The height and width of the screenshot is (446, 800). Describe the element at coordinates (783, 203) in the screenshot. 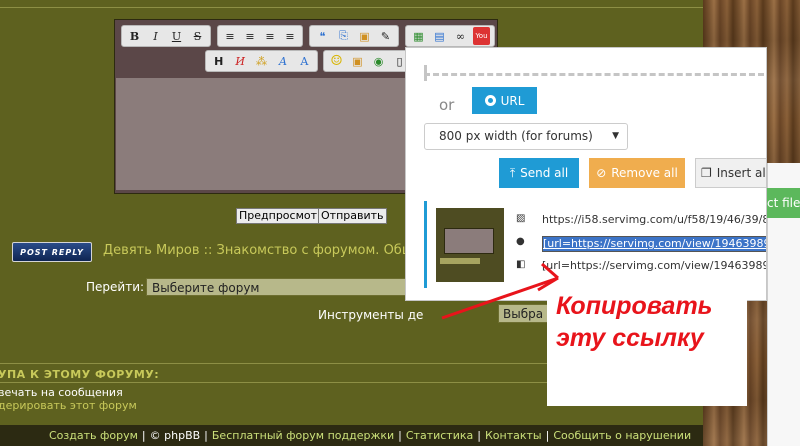

I see `select-files-button: ct files` at that location.